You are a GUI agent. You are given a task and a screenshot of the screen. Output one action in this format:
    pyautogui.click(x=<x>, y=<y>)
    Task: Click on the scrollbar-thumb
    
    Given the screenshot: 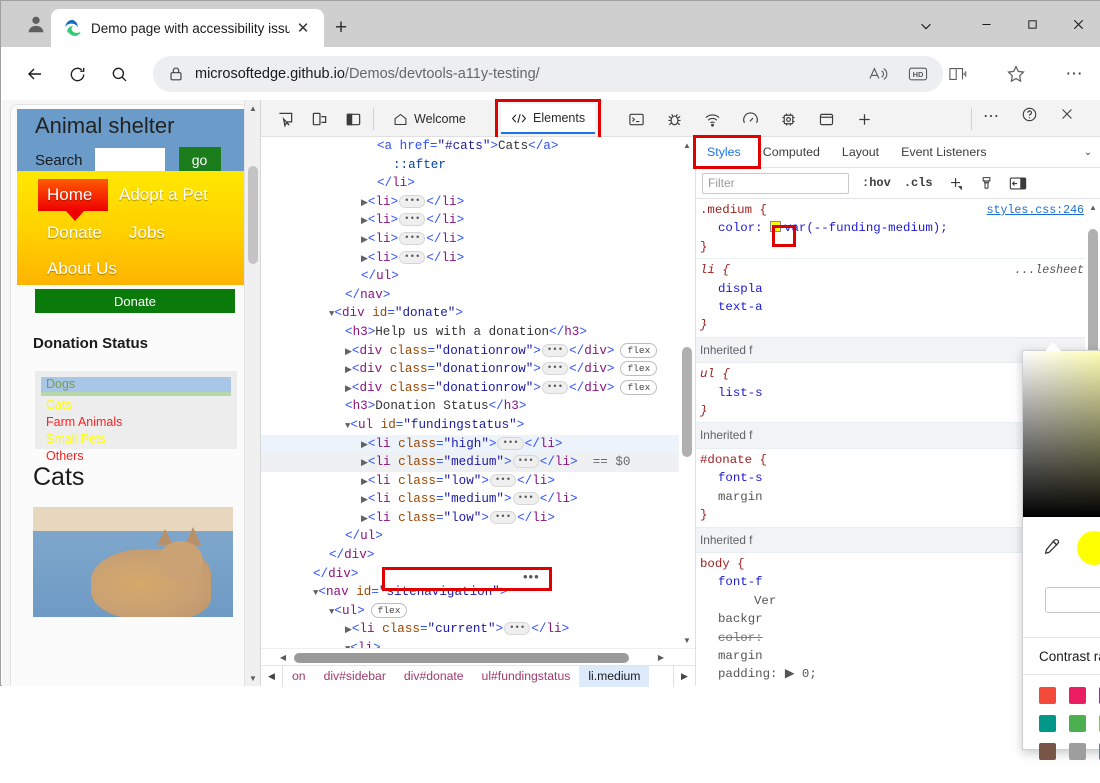 What is the action you would take?
    pyautogui.click(x=253, y=215)
    